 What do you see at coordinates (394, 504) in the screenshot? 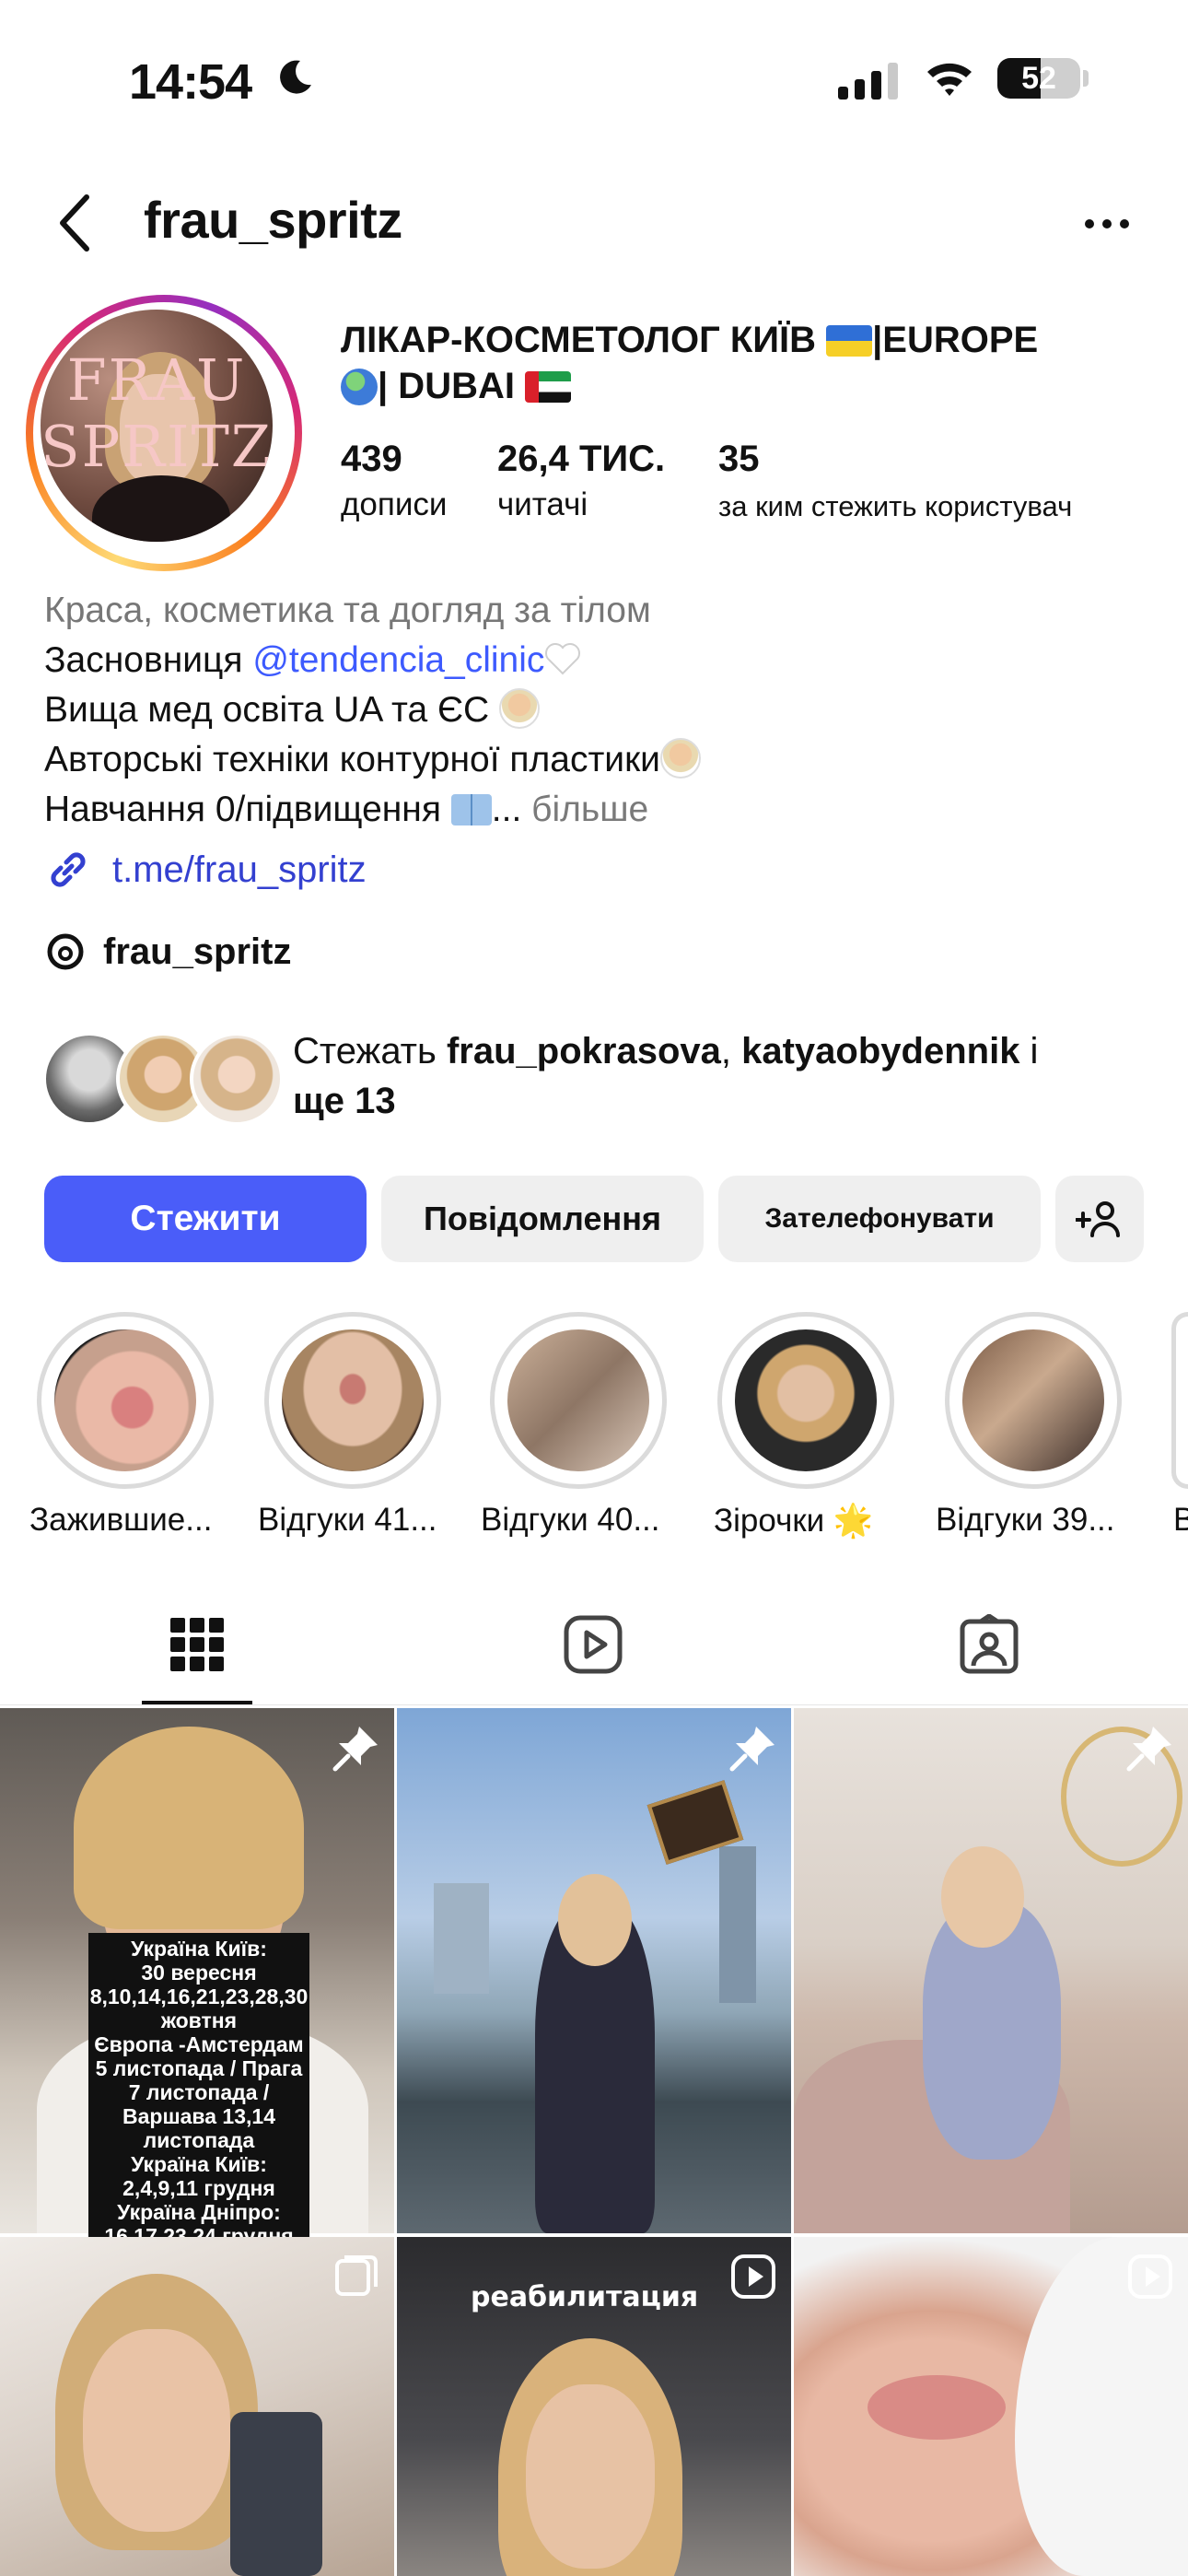
I see `posts-label: дописи` at bounding box center [394, 504].